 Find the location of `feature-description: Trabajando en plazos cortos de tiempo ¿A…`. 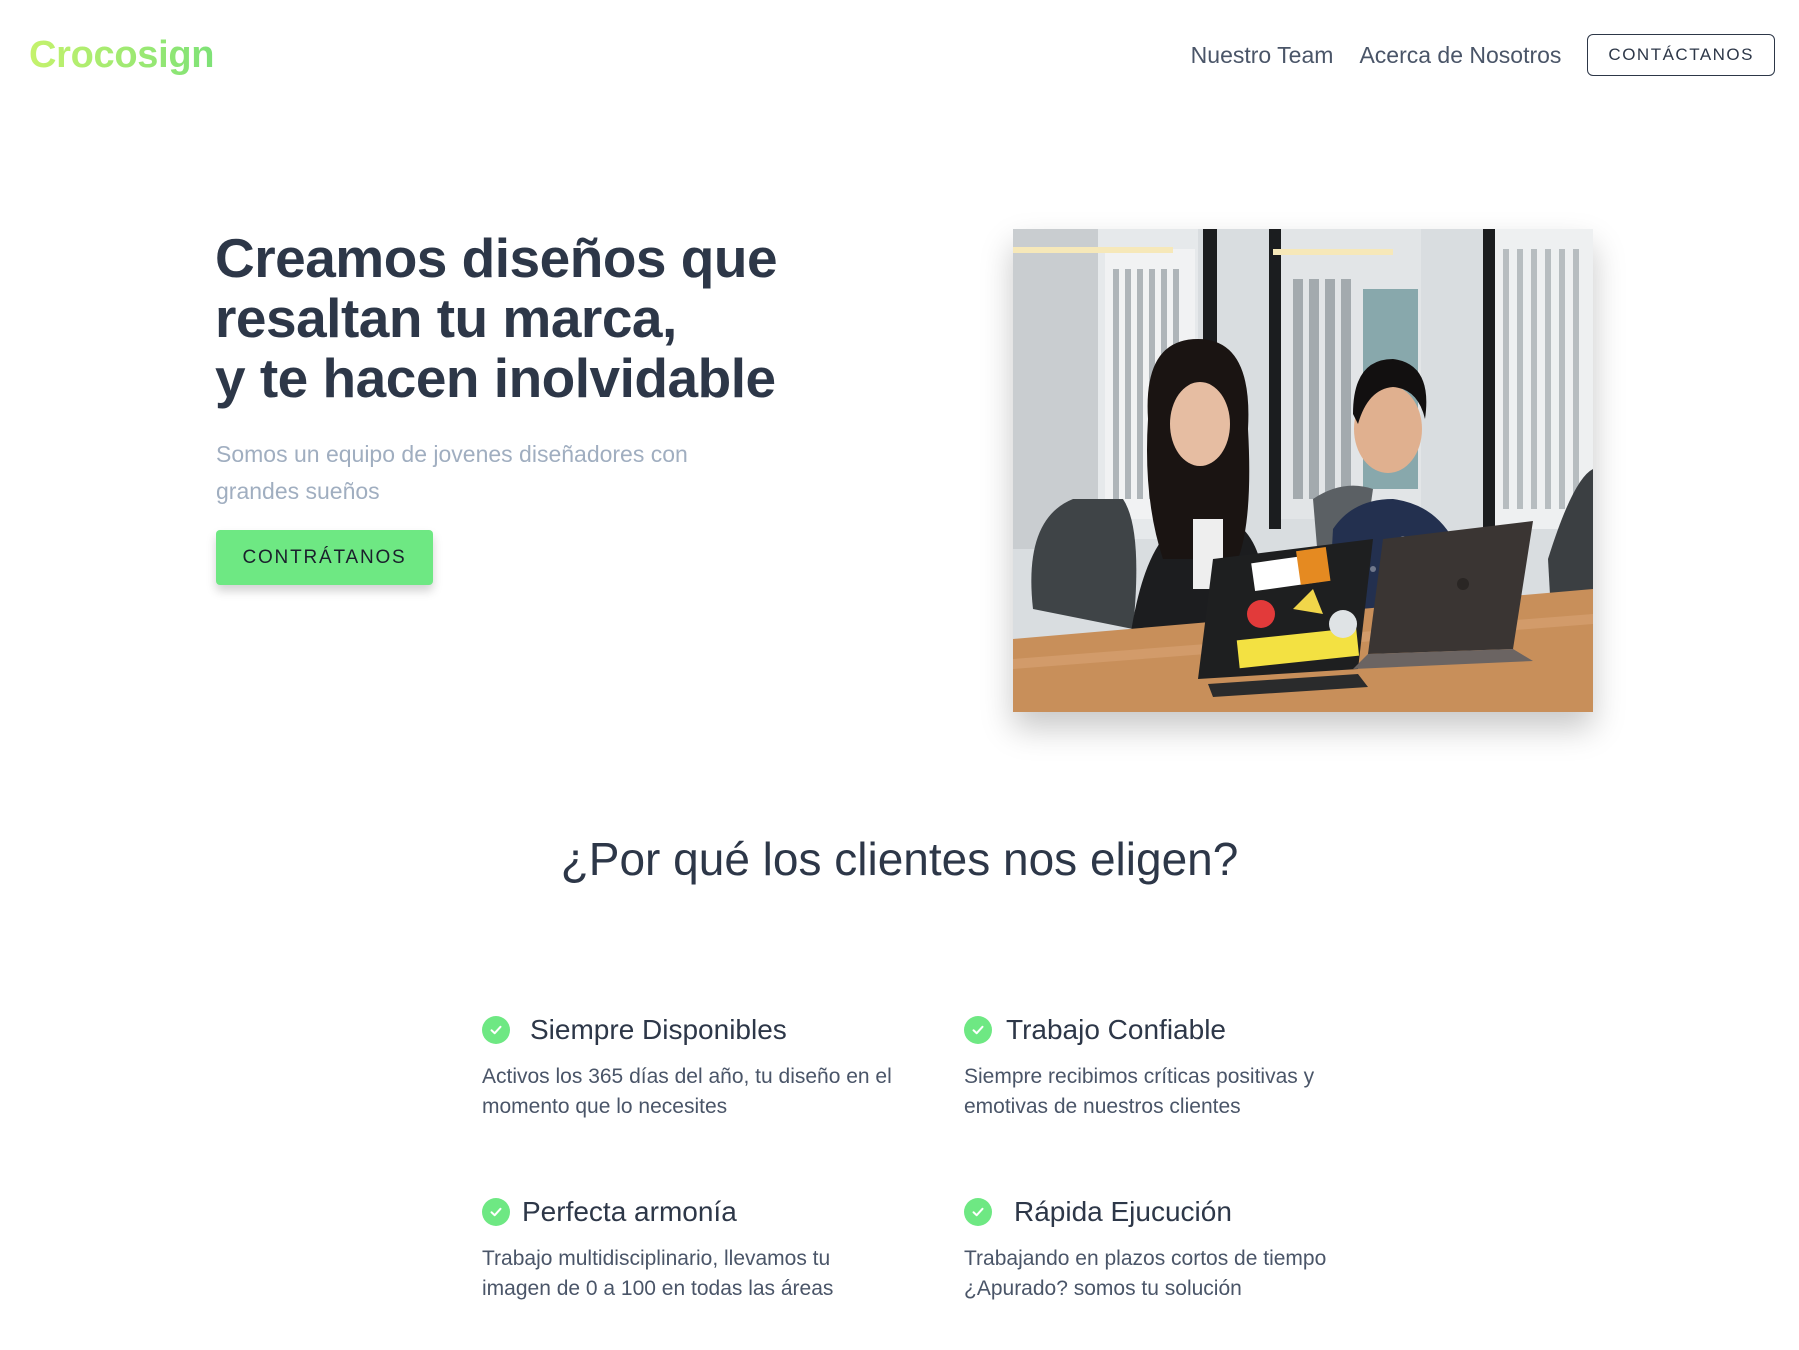

feature-description: Trabajando en plazos cortos de tiempo ¿A… is located at coordinates (1145, 1273).